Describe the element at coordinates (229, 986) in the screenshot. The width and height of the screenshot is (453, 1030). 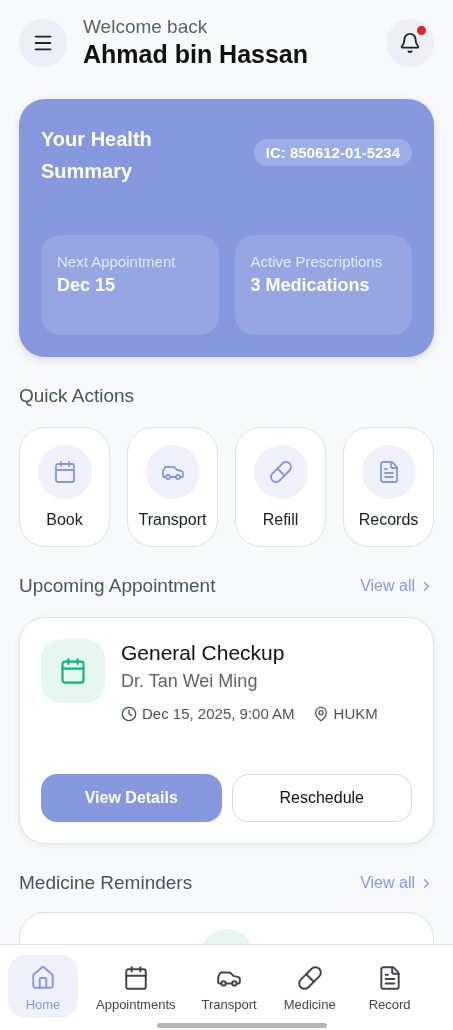
I see `nav-tab: Transport` at that location.